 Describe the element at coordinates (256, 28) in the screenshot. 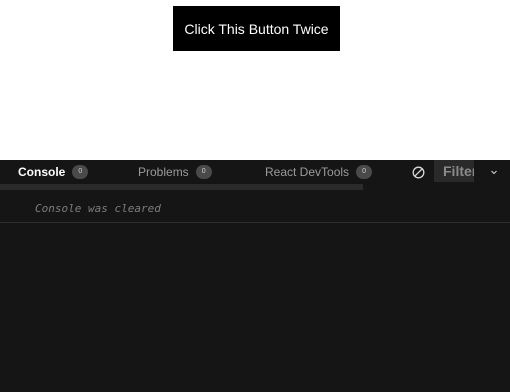

I see `click-twice-button: Click This Button Twice` at that location.